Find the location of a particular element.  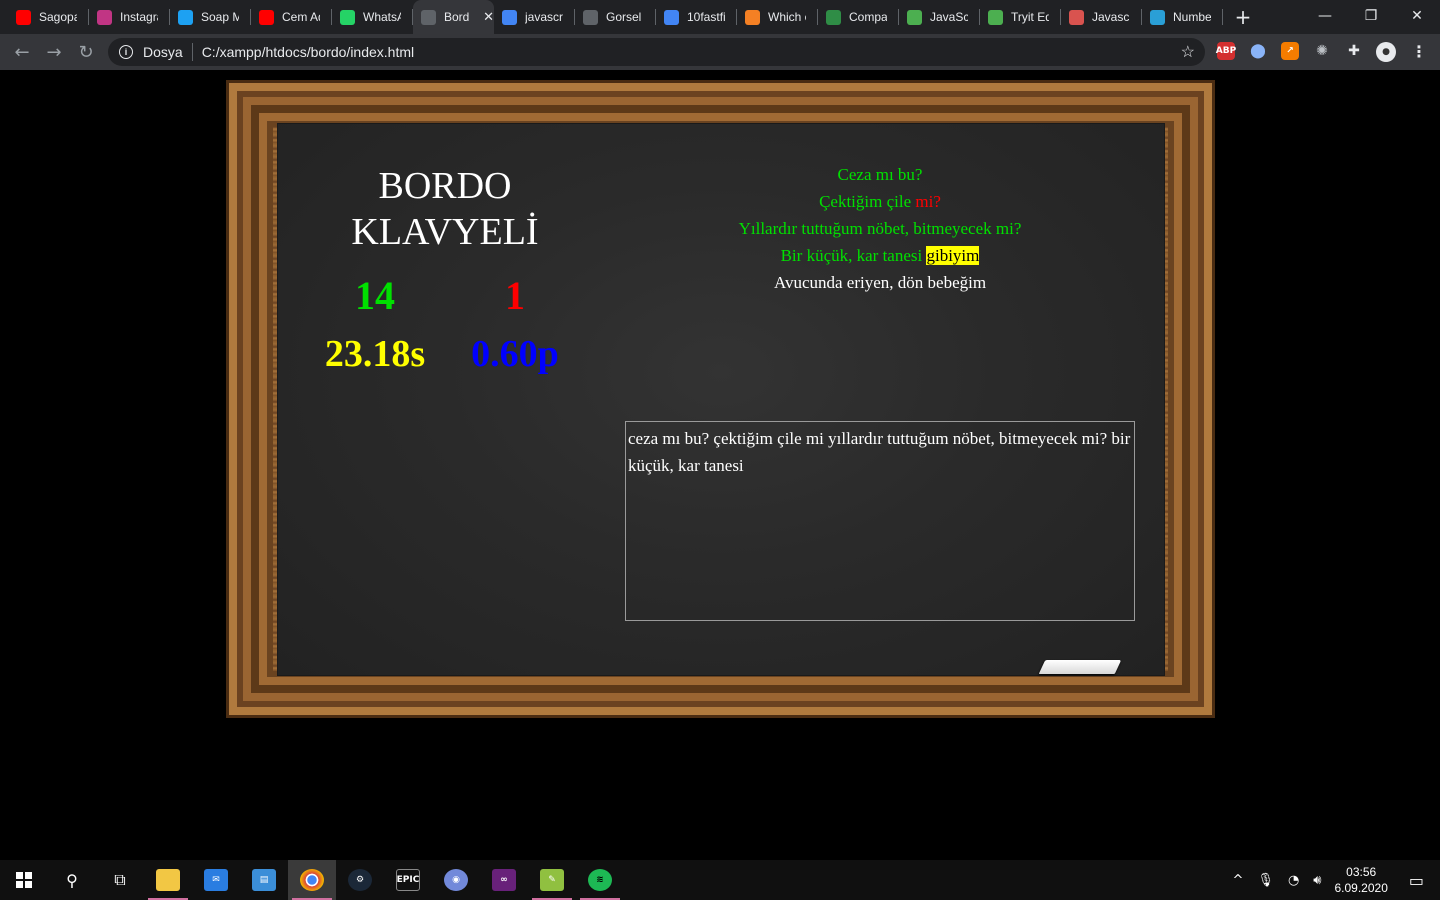

search-icon: ⚲ is located at coordinates (72, 880).